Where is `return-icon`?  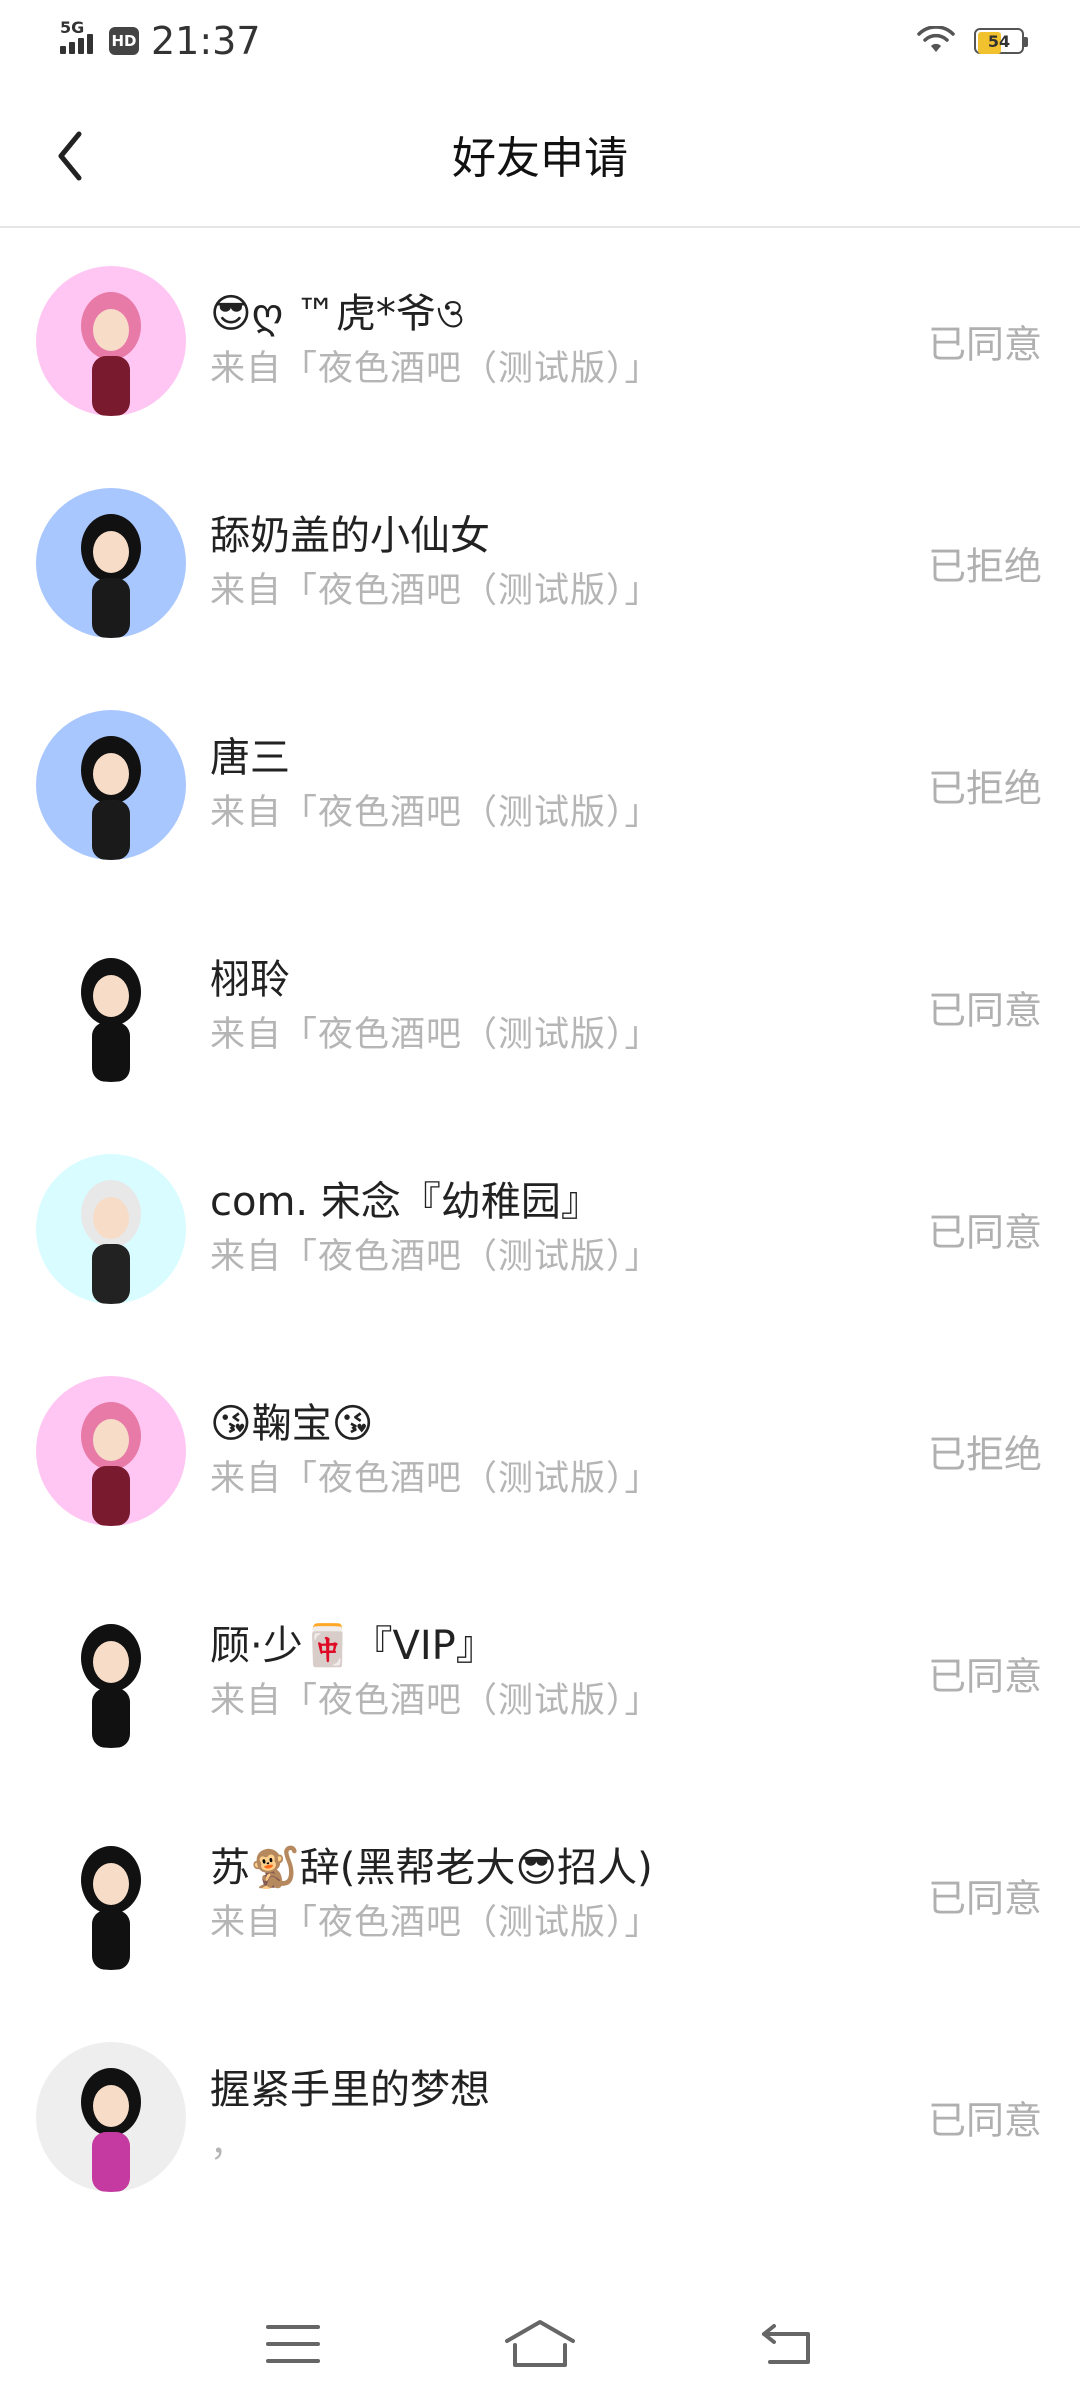
return-icon is located at coordinates (785, 2344).